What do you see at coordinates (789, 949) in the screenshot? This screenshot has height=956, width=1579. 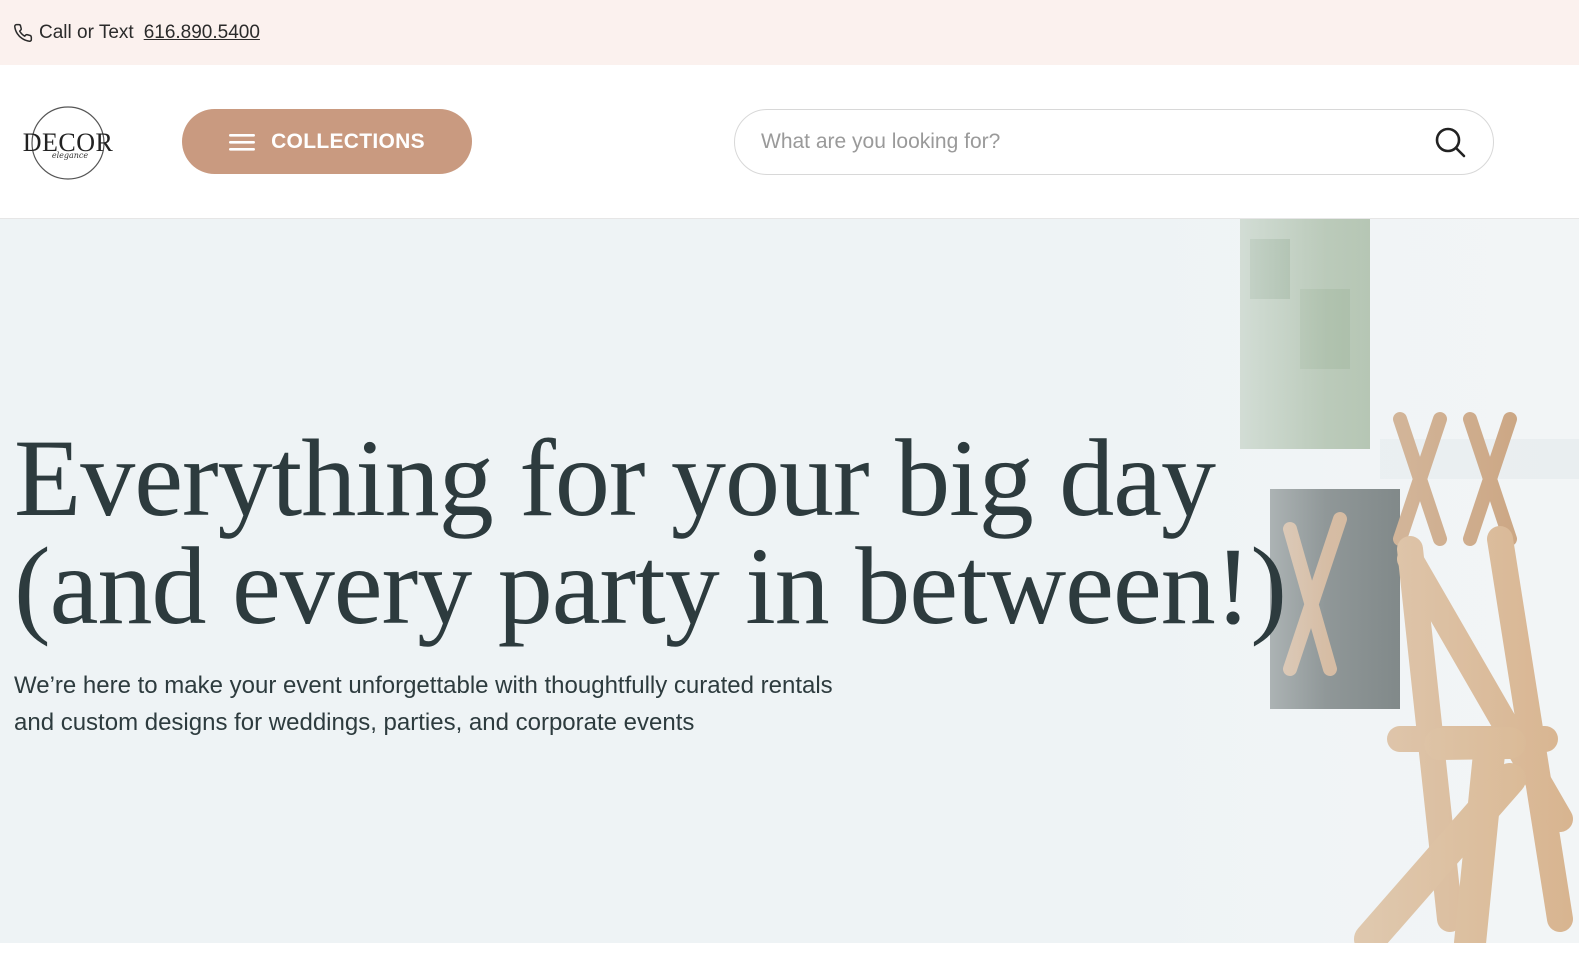 I see `divider` at bounding box center [789, 949].